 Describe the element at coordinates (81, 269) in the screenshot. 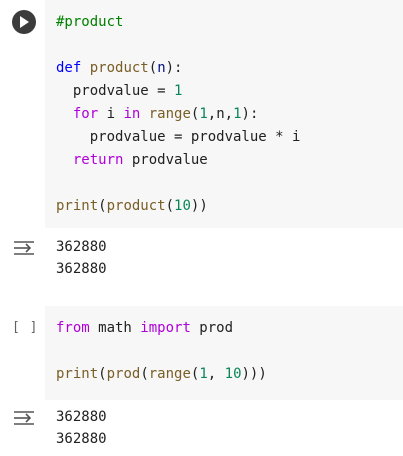

I see `cell-1-output-line-2: 362880` at that location.